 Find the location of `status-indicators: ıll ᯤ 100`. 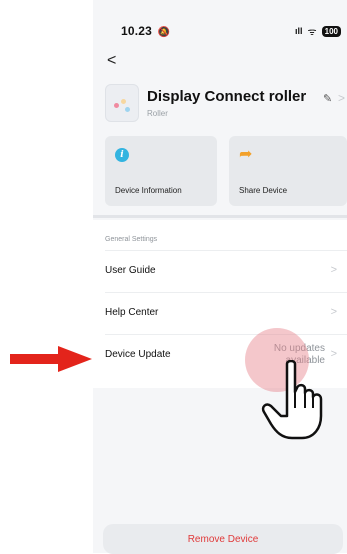

status-indicators: ıll ᯤ 100 is located at coordinates (318, 31).